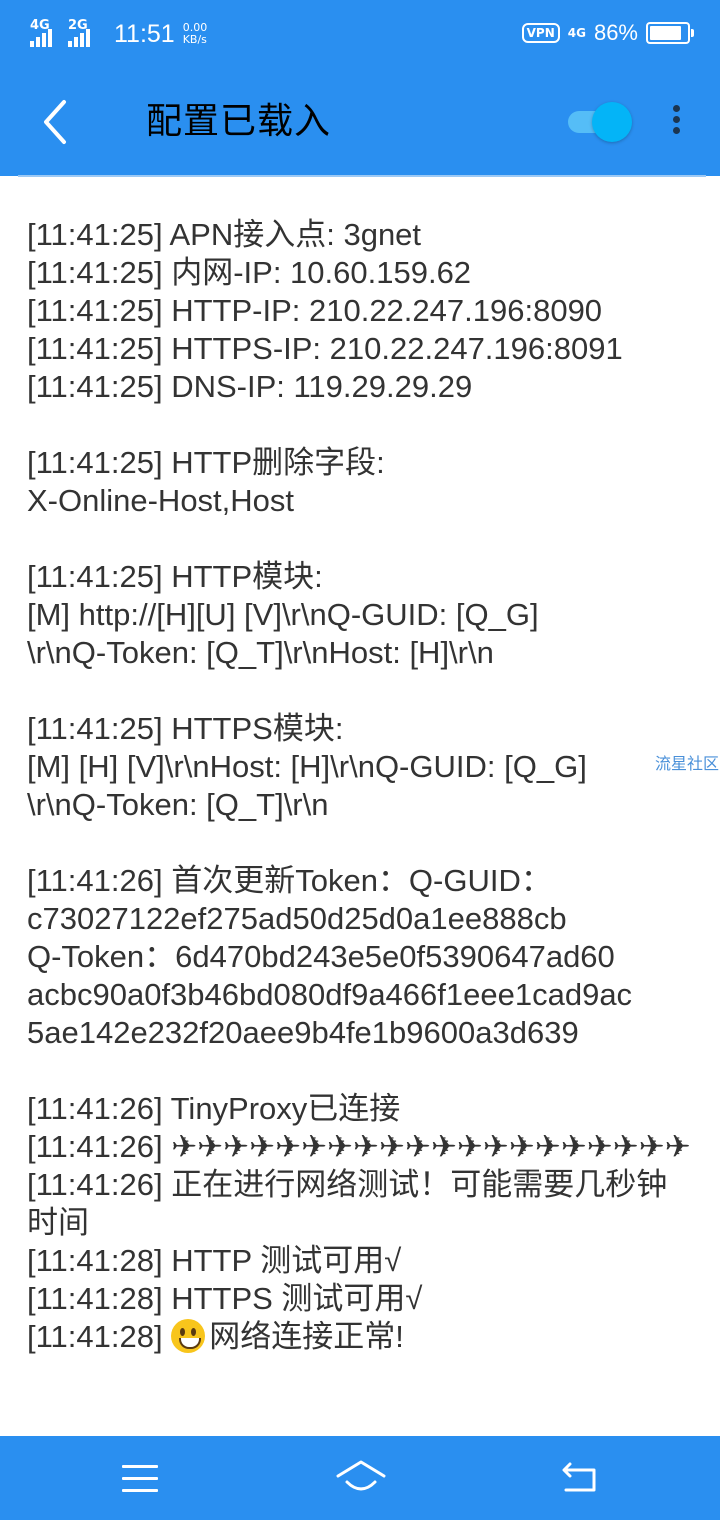  I want to click on log-line-prefix: [11:41:28], so click(99, 1336).